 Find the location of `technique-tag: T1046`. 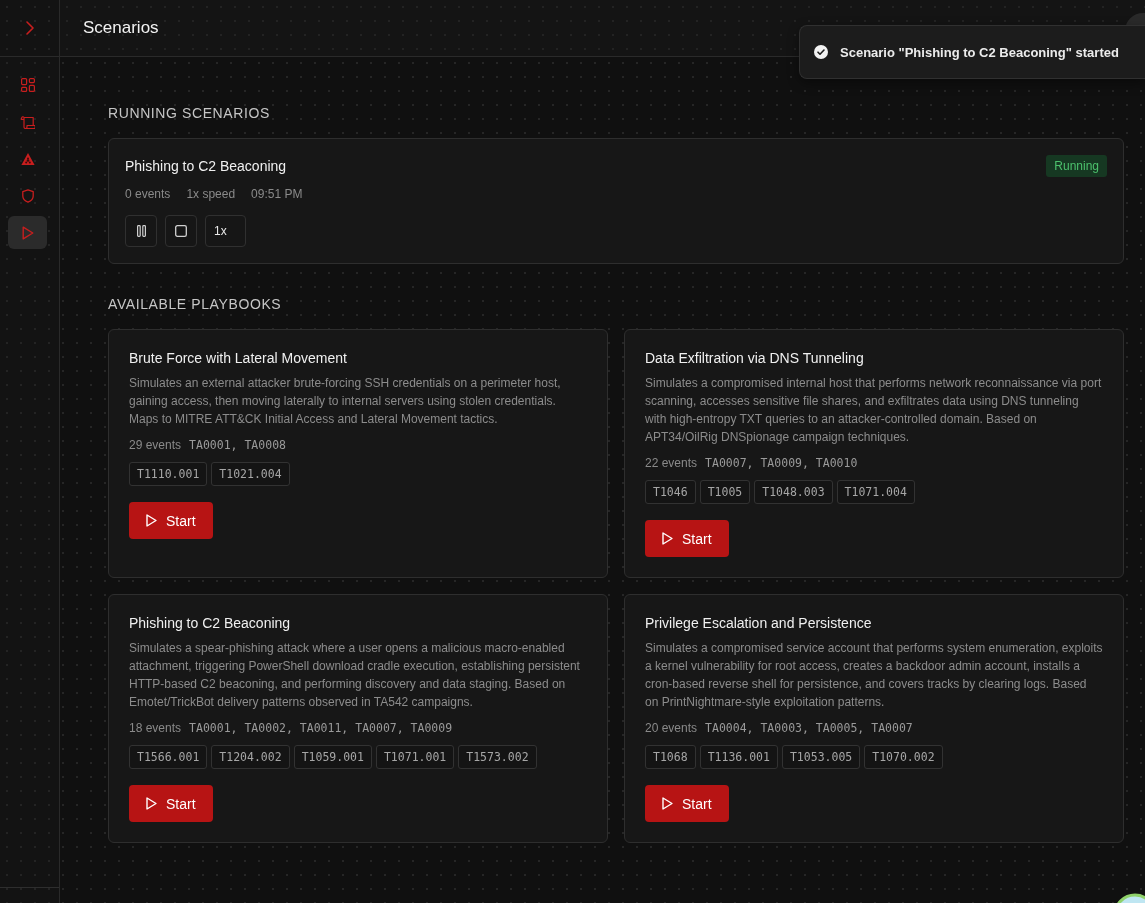

technique-tag: T1046 is located at coordinates (670, 492).